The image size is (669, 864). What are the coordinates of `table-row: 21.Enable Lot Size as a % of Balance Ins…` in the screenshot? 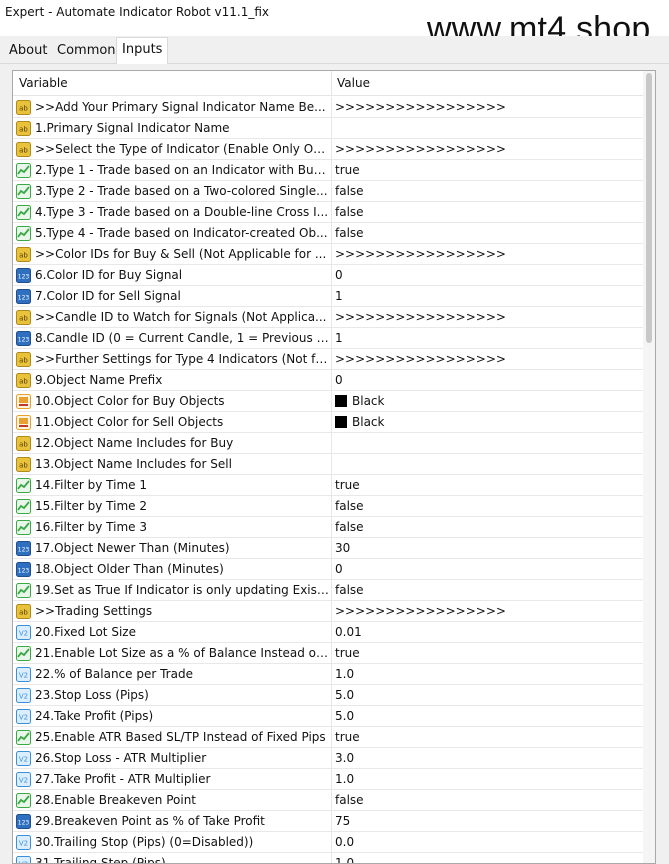 It's located at (334, 653).